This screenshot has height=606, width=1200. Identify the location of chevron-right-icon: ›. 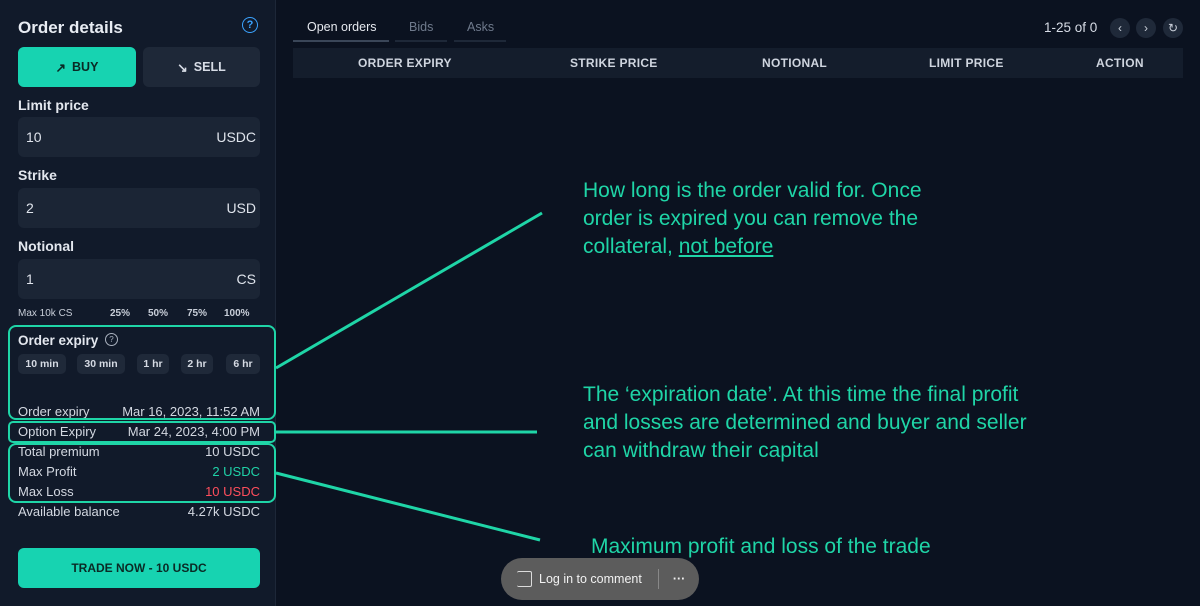
(1146, 28).